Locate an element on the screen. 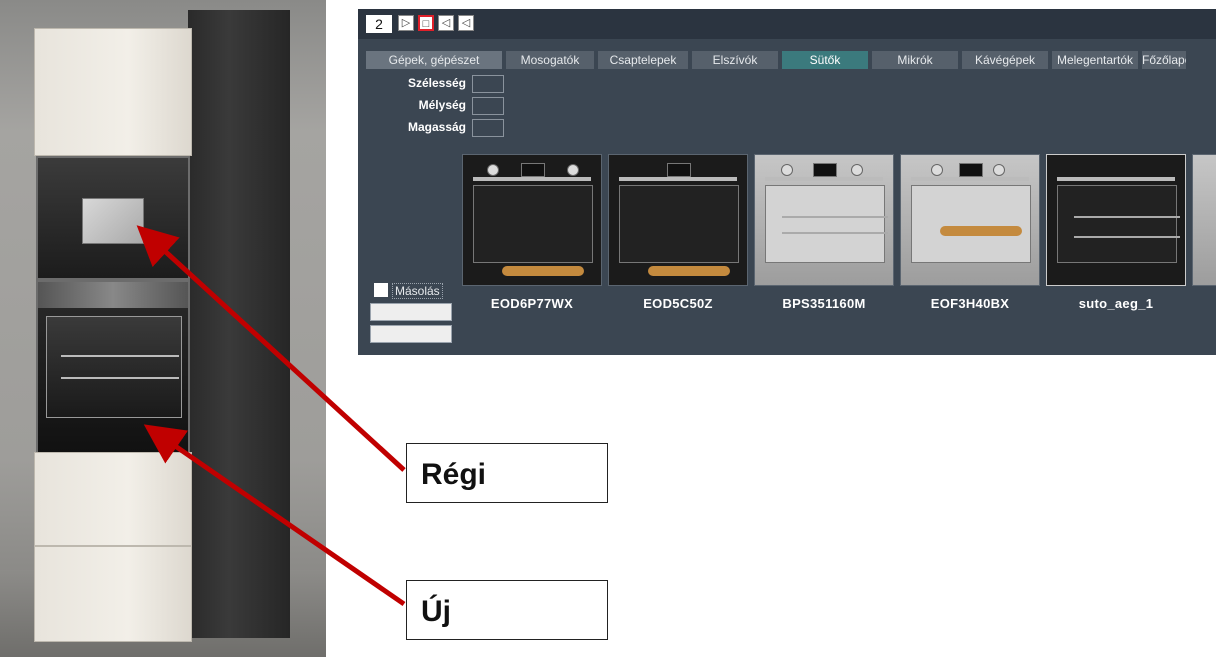 The height and width of the screenshot is (657, 1216). play-icon: ▷ is located at coordinates (406, 23).